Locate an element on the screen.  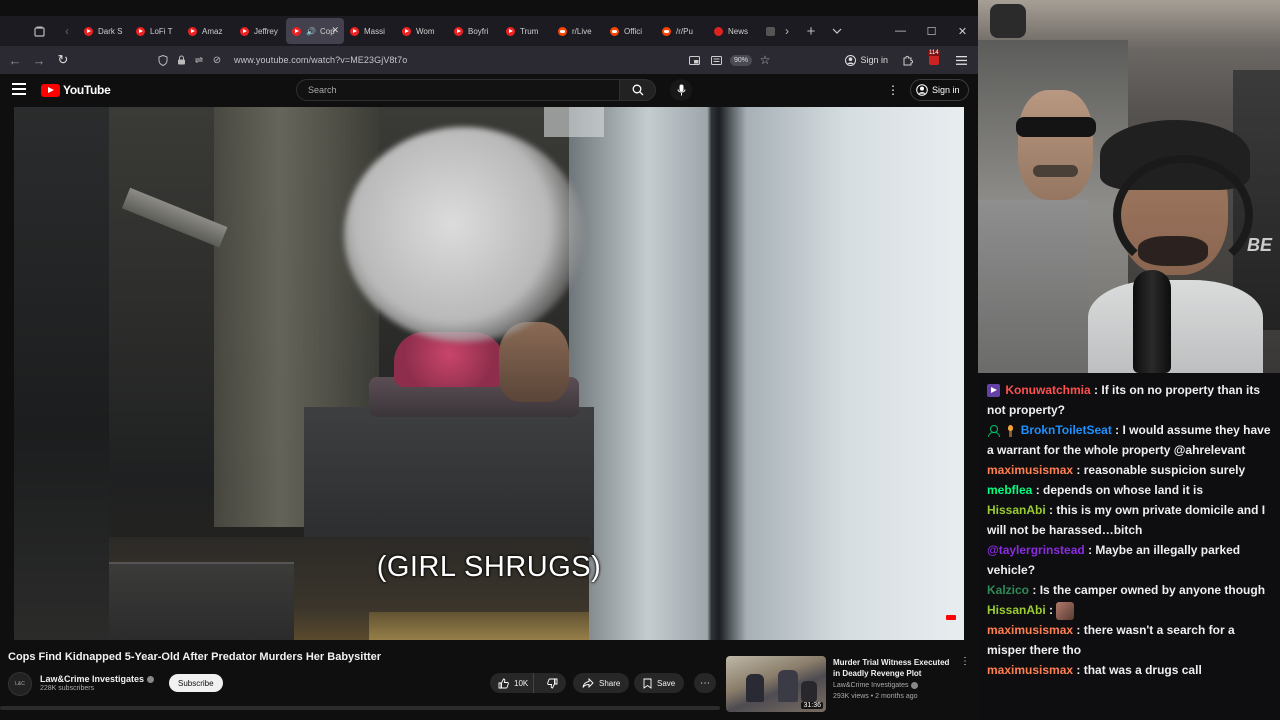
channel-name: Law&Crime Investigates is located at coordinates (97, 679).